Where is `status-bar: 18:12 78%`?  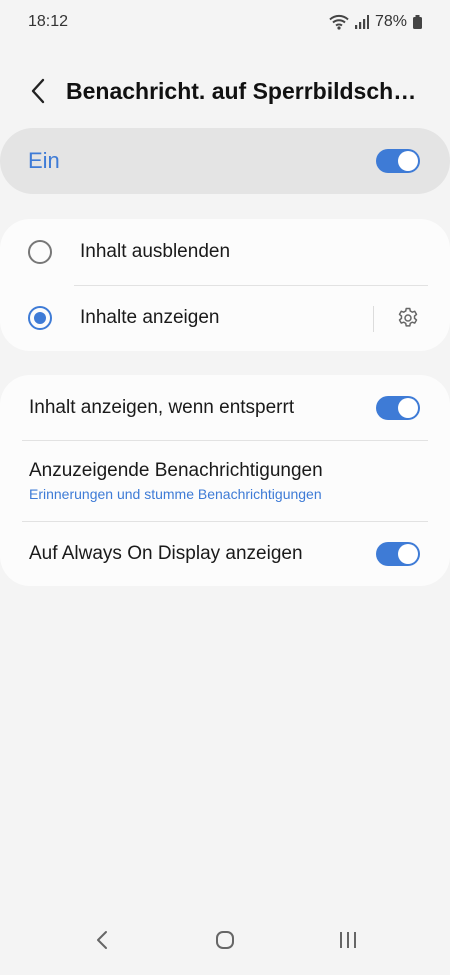
status-bar: 18:12 78% is located at coordinates (225, 22).